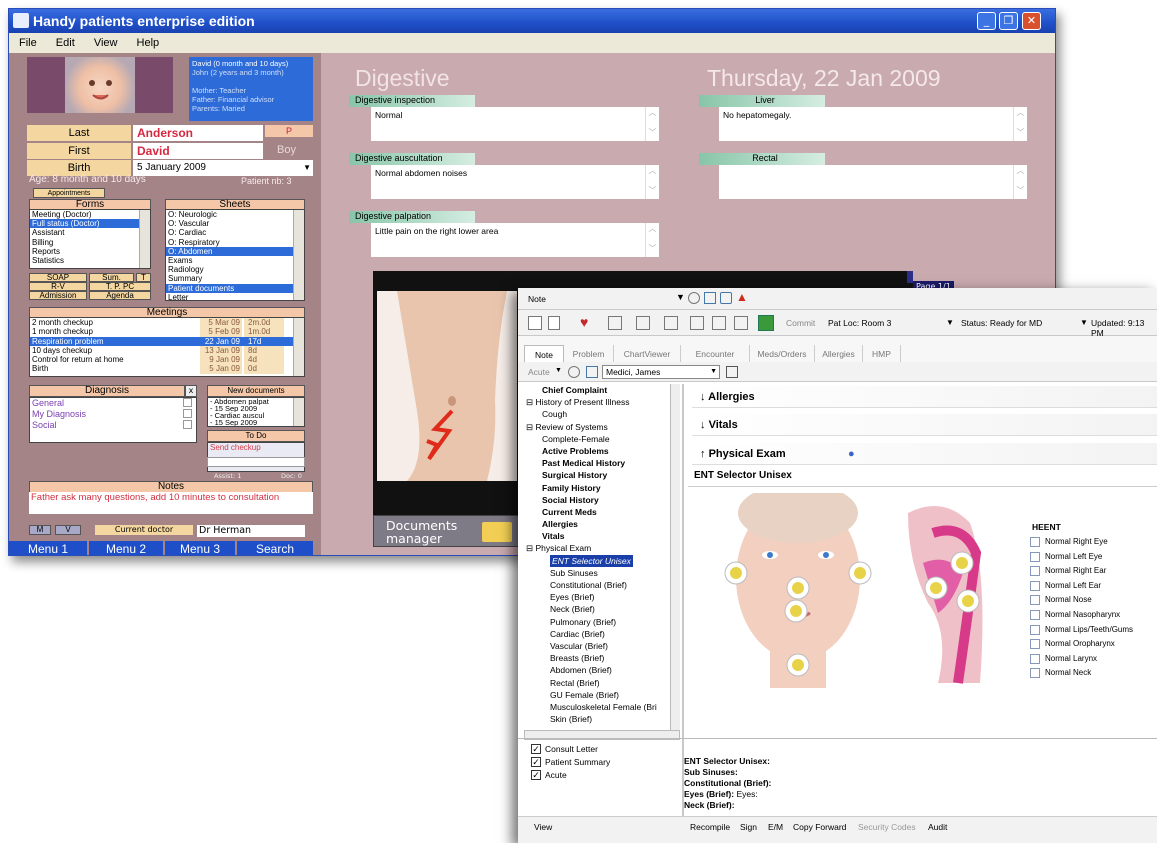 The height and width of the screenshot is (843, 1157). I want to click on heent-checkbox-item: Normal Larynx, so click(1063, 659).